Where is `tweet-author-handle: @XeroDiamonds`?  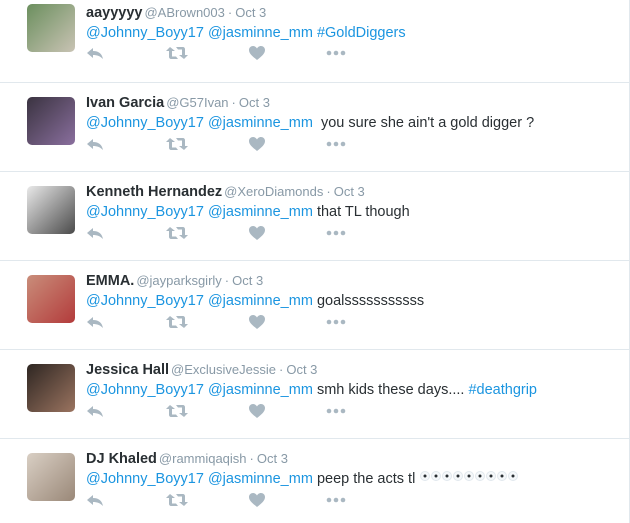
tweet-author-handle: @XeroDiamonds is located at coordinates (273, 191).